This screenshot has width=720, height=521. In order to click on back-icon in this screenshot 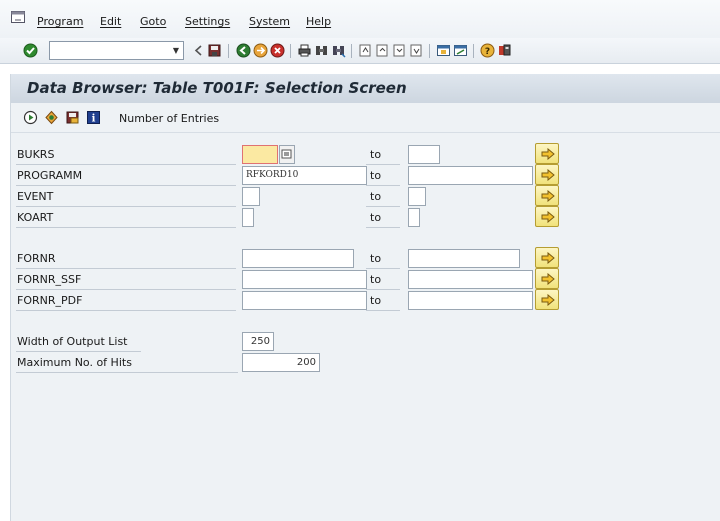, I will do `click(243, 50)`.